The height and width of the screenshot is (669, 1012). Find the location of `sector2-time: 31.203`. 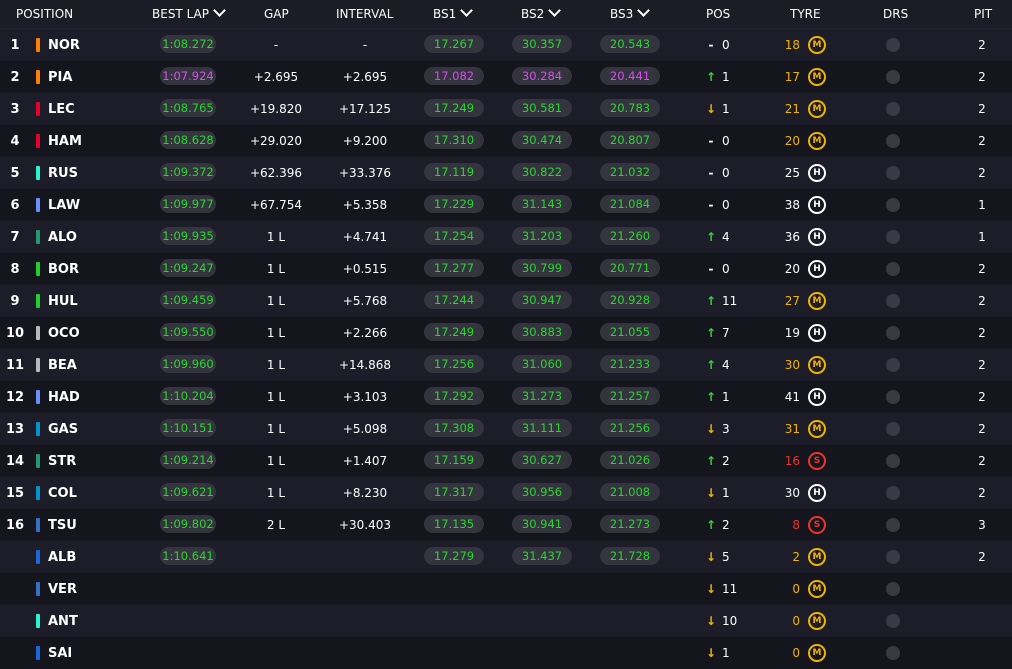

sector2-time: 31.203 is located at coordinates (542, 236).